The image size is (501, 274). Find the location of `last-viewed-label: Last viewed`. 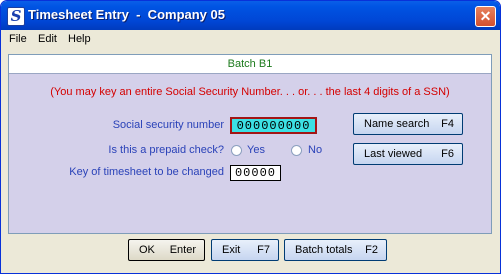

last-viewed-label: Last viewed is located at coordinates (393, 154).